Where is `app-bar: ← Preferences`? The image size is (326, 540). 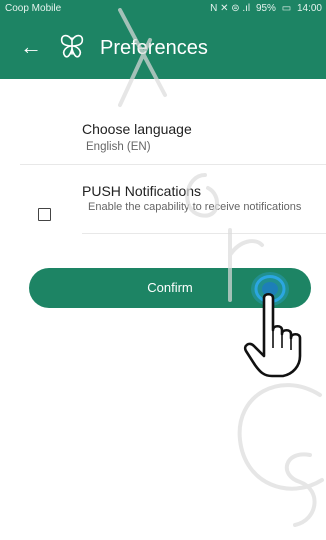
app-bar: ← Preferences is located at coordinates (163, 48).